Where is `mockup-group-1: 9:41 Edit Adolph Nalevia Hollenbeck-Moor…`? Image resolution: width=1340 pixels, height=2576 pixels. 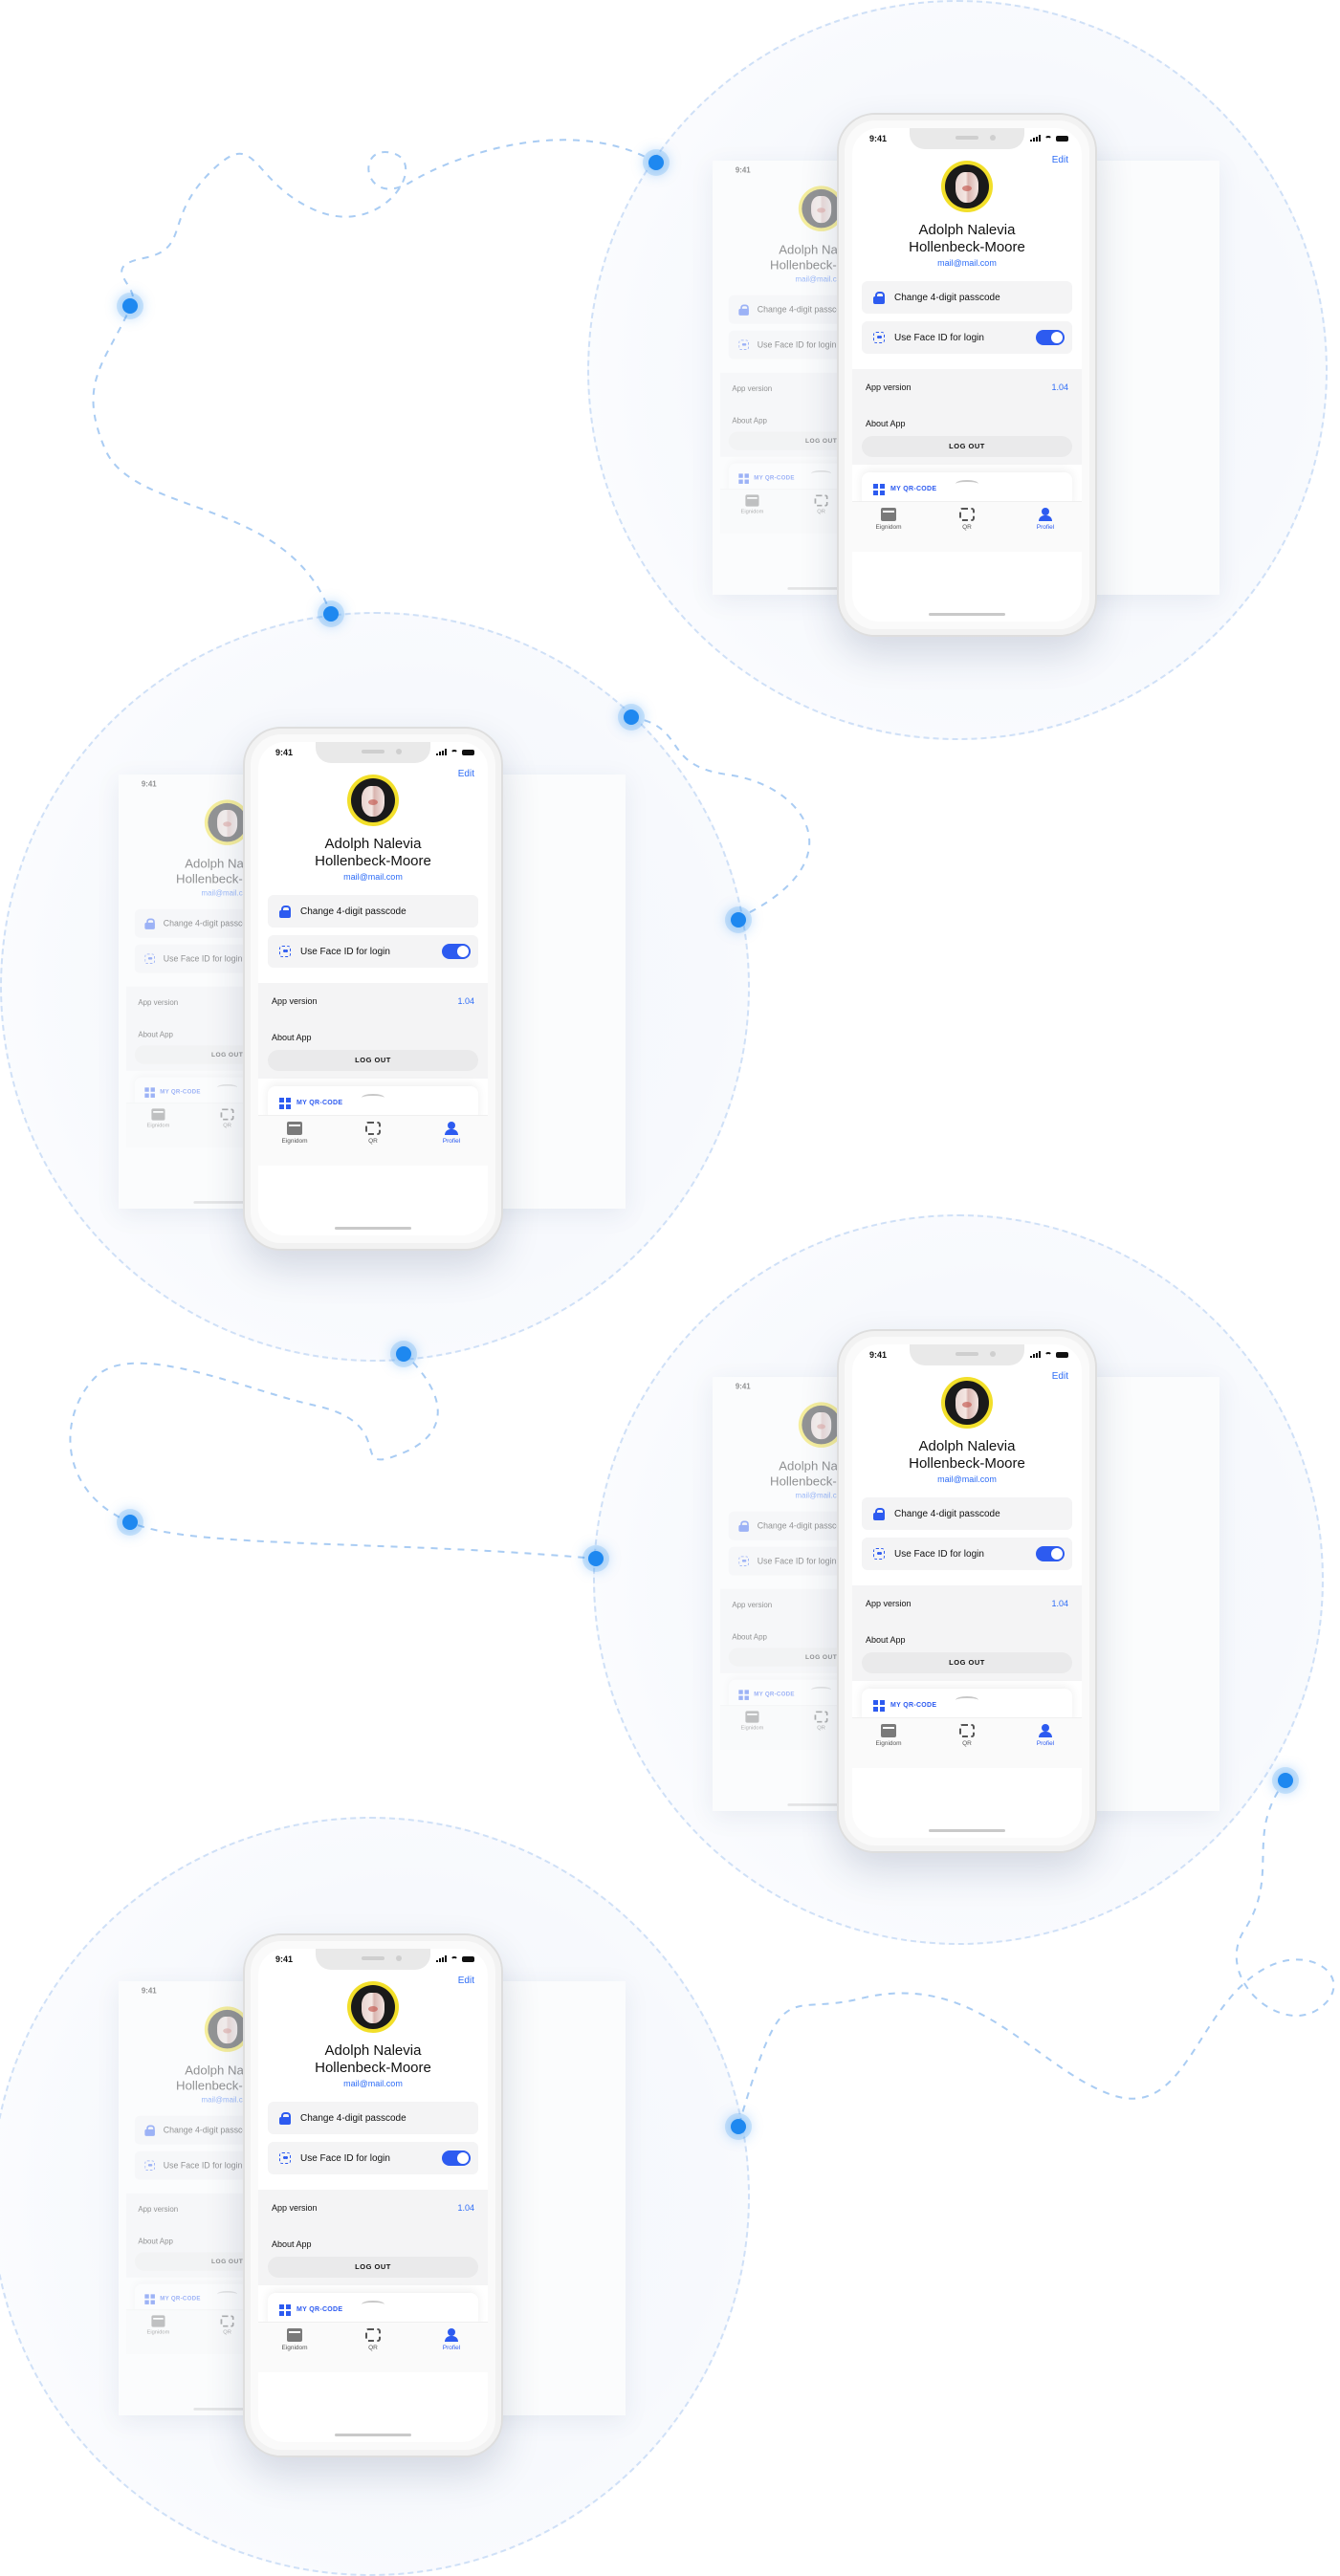 mockup-group-1: 9:41 Edit Adolph Nalevia Hollenbeck-Moor… is located at coordinates (966, 380).